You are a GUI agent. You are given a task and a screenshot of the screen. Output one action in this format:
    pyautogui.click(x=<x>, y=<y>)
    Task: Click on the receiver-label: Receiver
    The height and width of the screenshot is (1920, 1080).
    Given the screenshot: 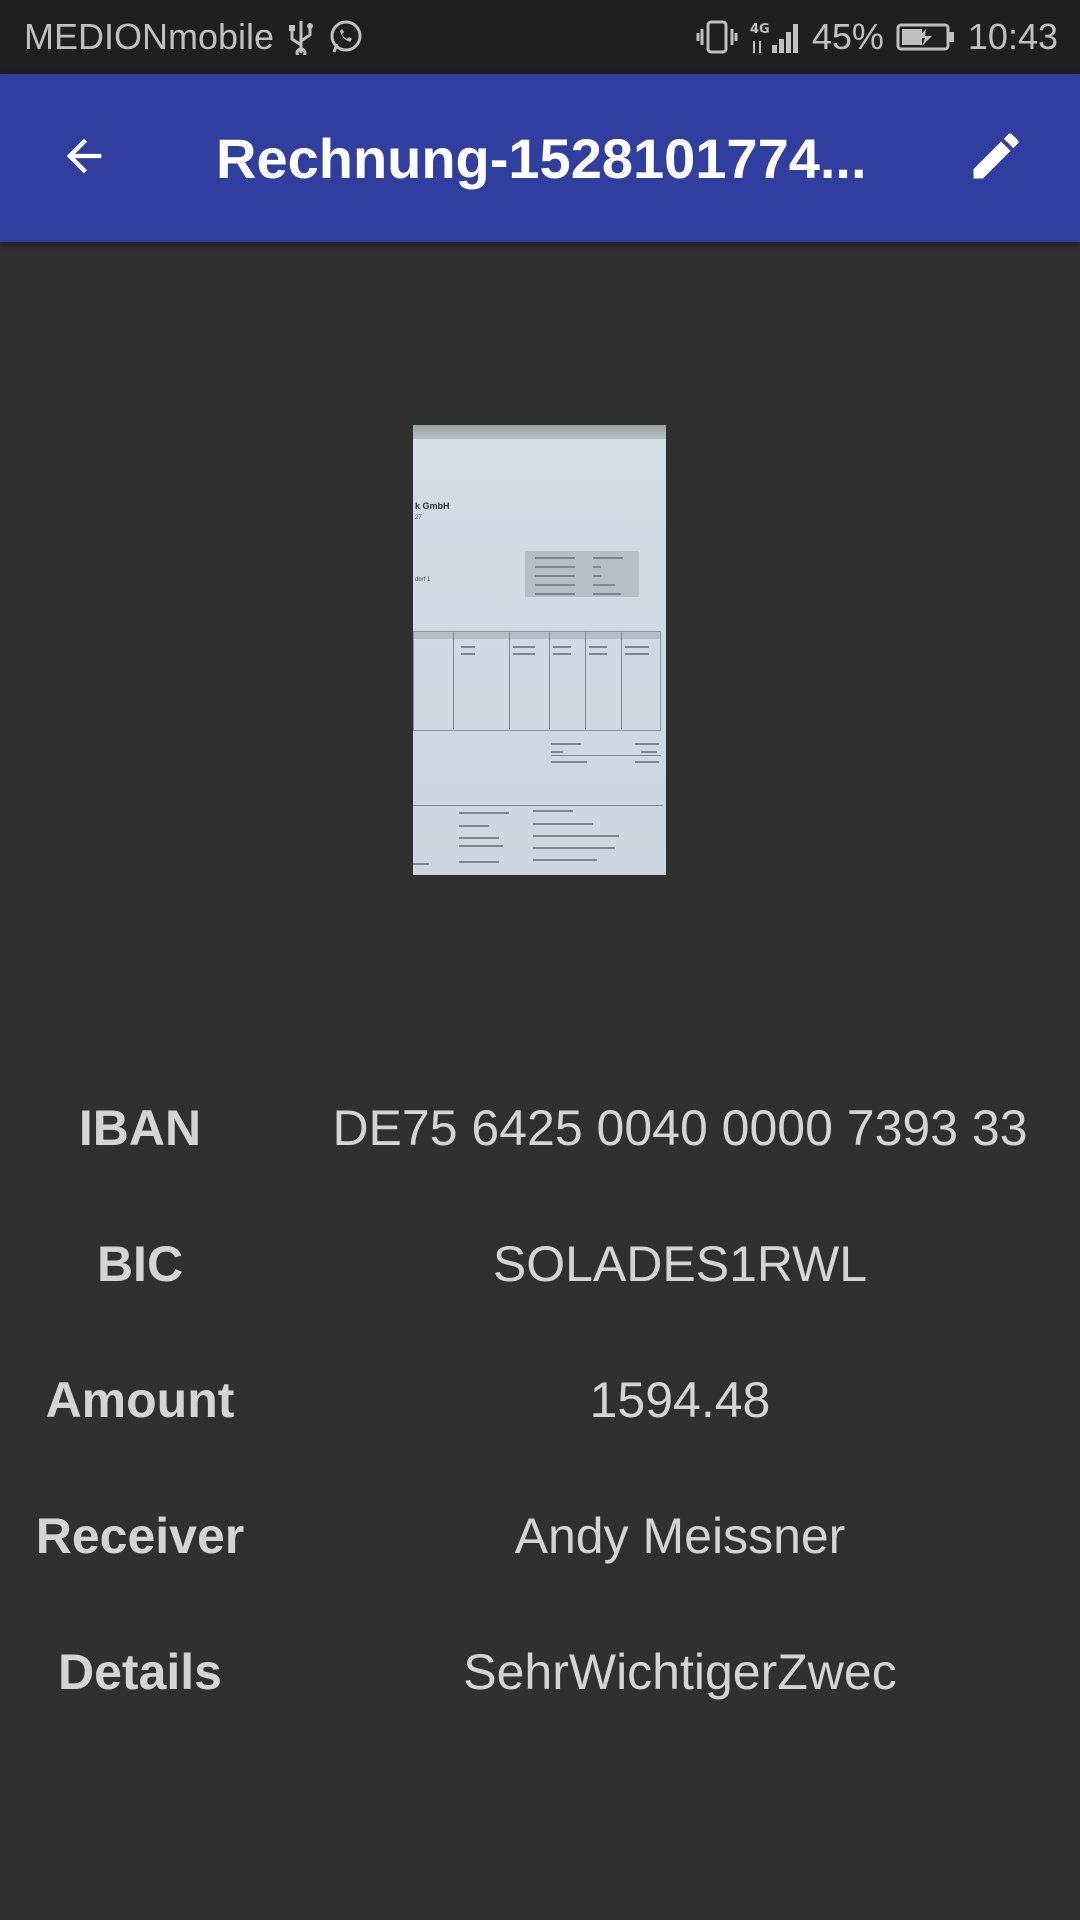 What is the action you would take?
    pyautogui.click(x=140, y=1536)
    